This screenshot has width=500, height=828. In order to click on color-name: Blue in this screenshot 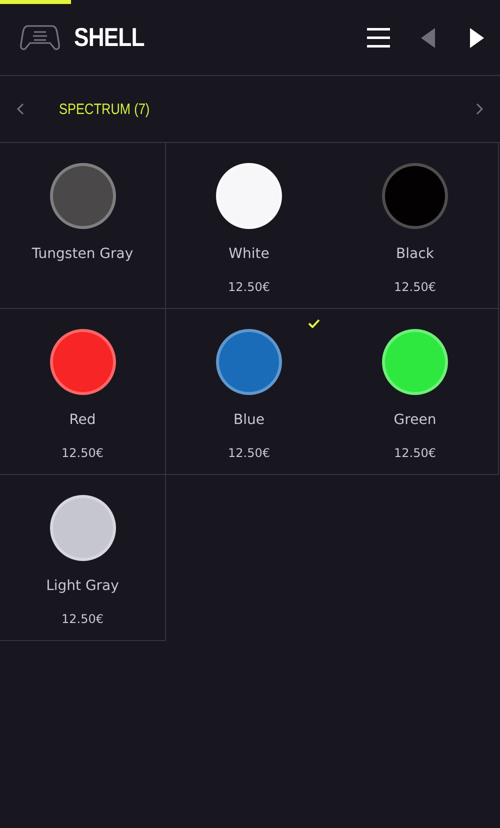, I will do `click(249, 420)`.